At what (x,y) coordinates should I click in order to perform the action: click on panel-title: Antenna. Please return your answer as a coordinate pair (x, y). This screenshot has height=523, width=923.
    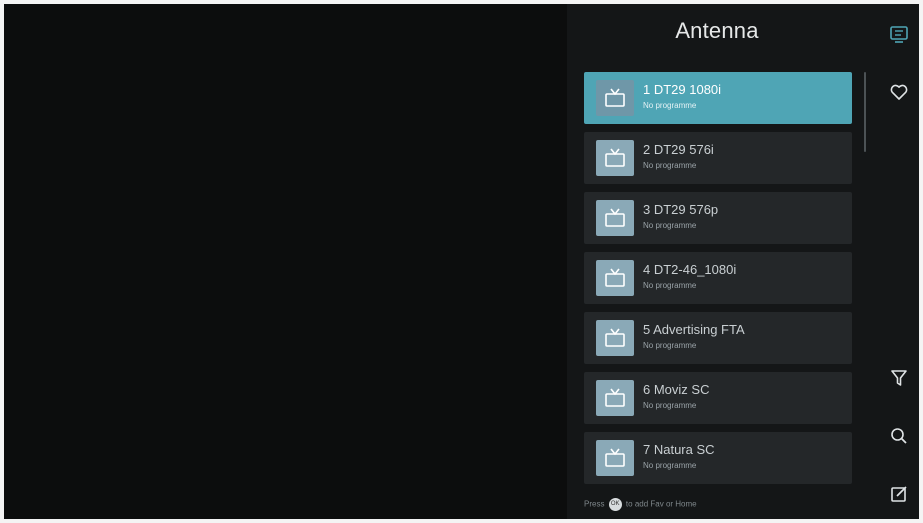
    Looking at the image, I should click on (717, 30).